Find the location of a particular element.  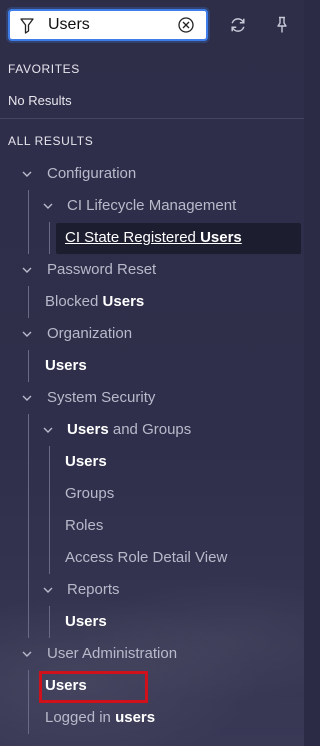

tree-item-ci-lifecycle-management: CI Lifecycle Management is located at coordinates (152, 206).